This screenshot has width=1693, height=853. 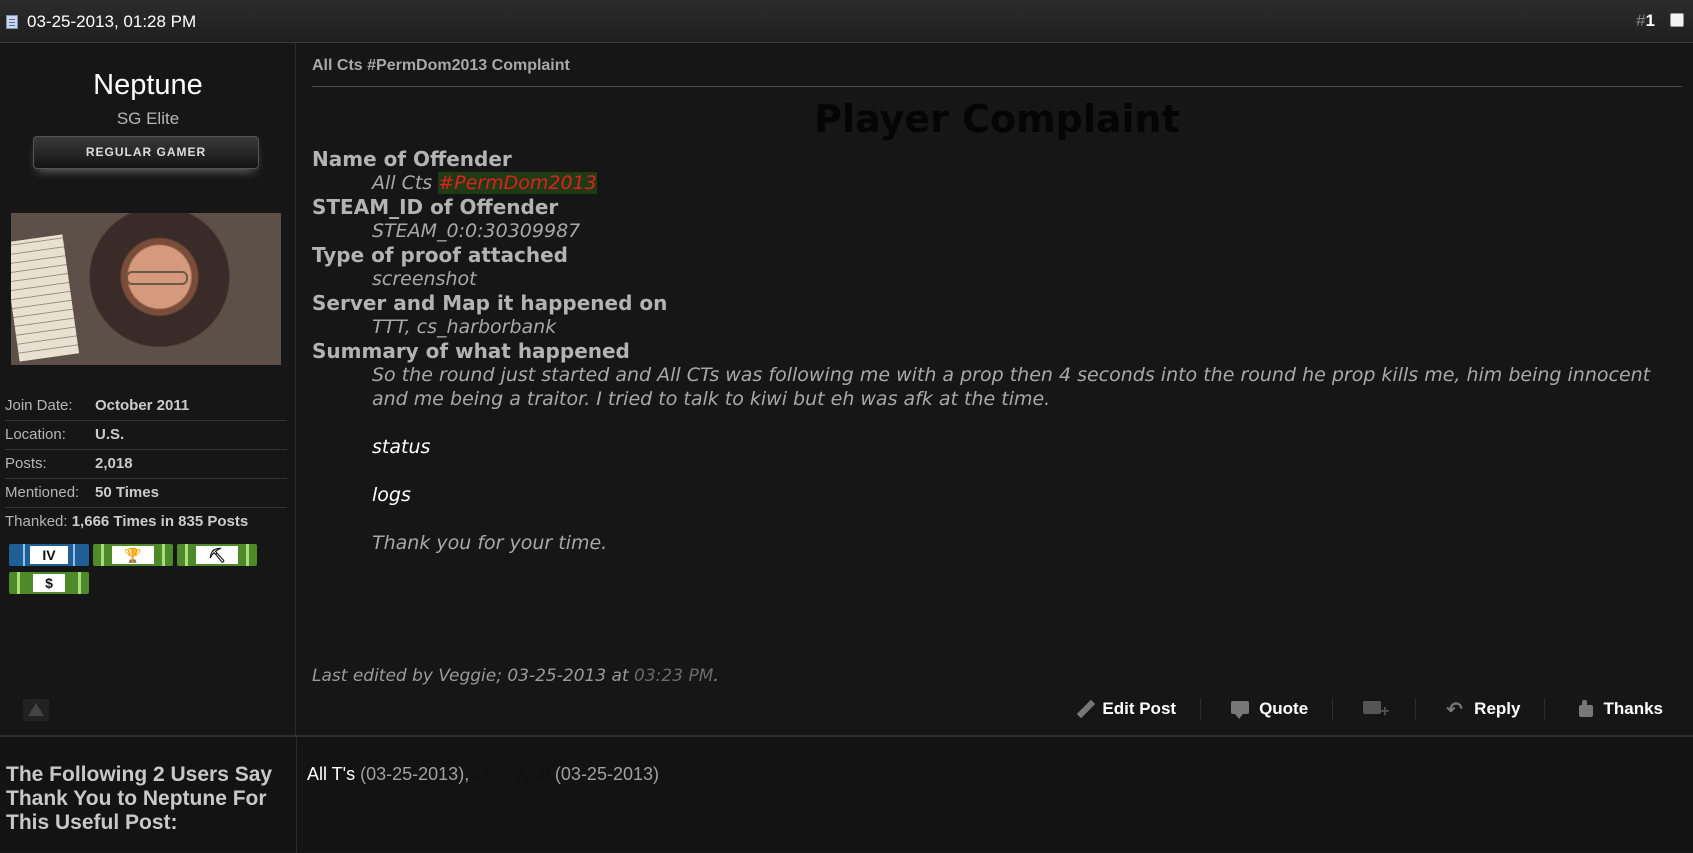 What do you see at coordinates (846, 21) in the screenshot?
I see `post-header-bar: 03-25-2013, 01:28 PM #1` at bounding box center [846, 21].